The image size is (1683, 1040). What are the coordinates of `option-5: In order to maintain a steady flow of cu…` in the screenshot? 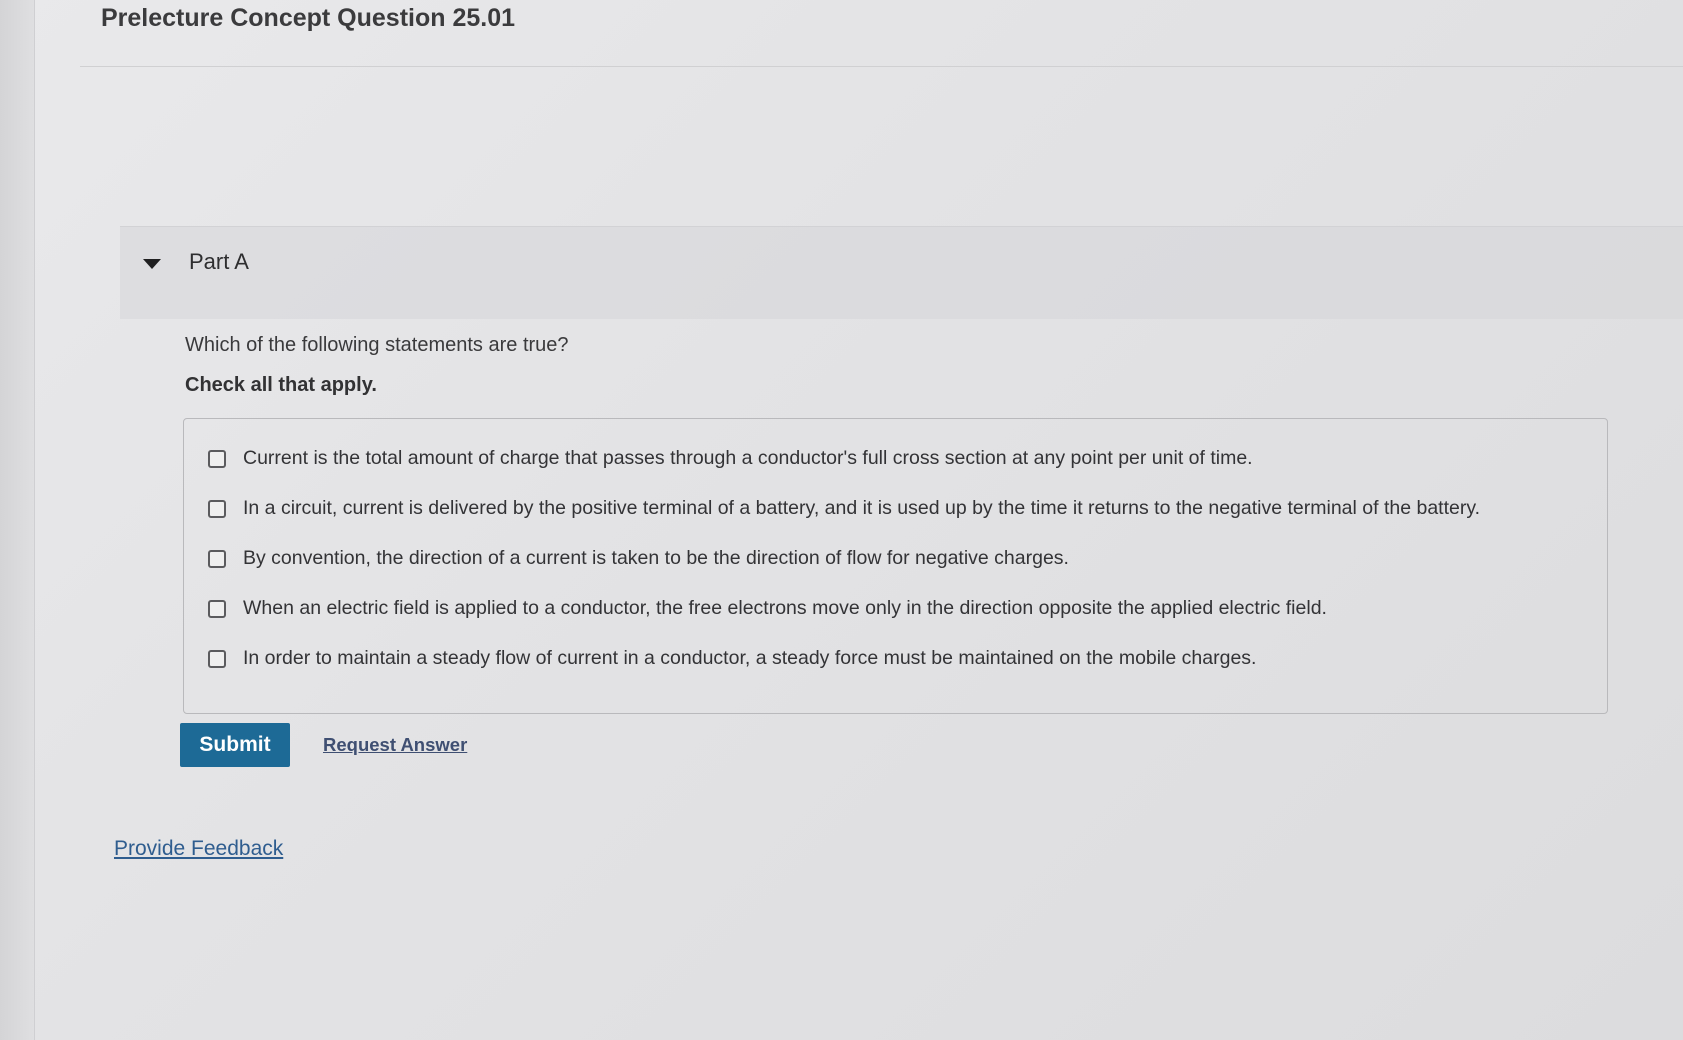 It's located at (732, 658).